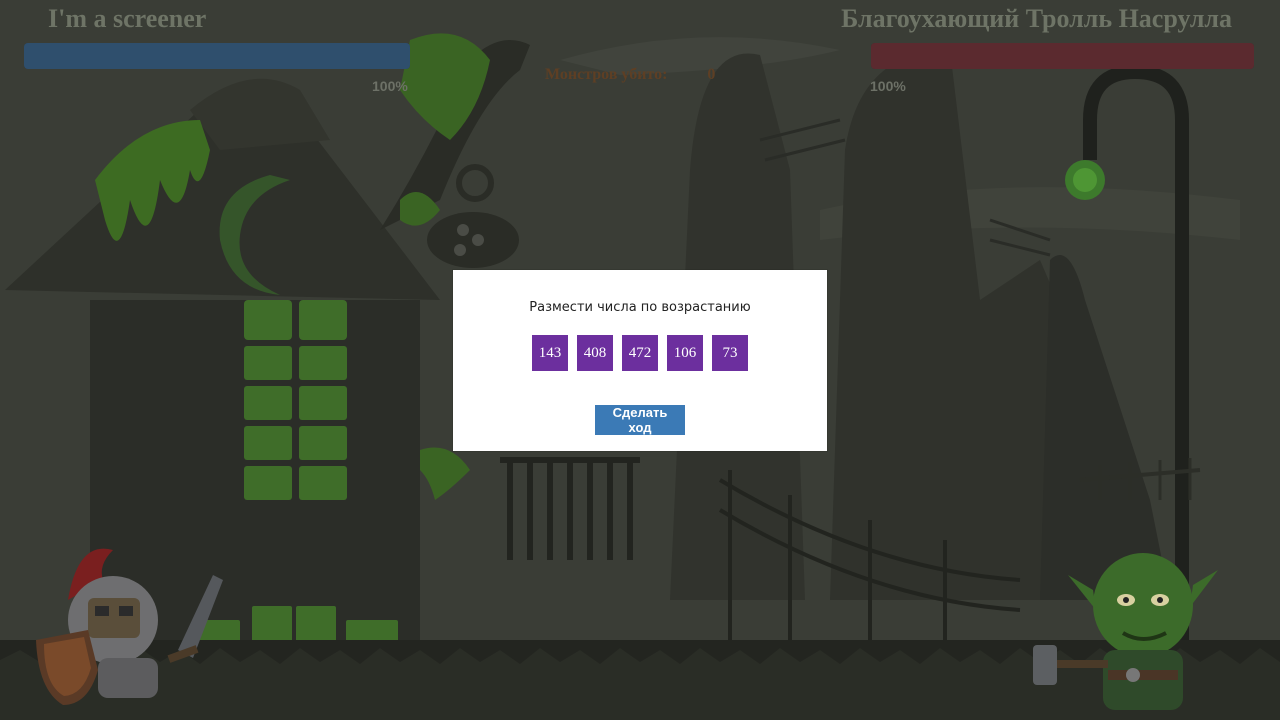  What do you see at coordinates (550, 353) in the screenshot?
I see `number-tile: 143` at bounding box center [550, 353].